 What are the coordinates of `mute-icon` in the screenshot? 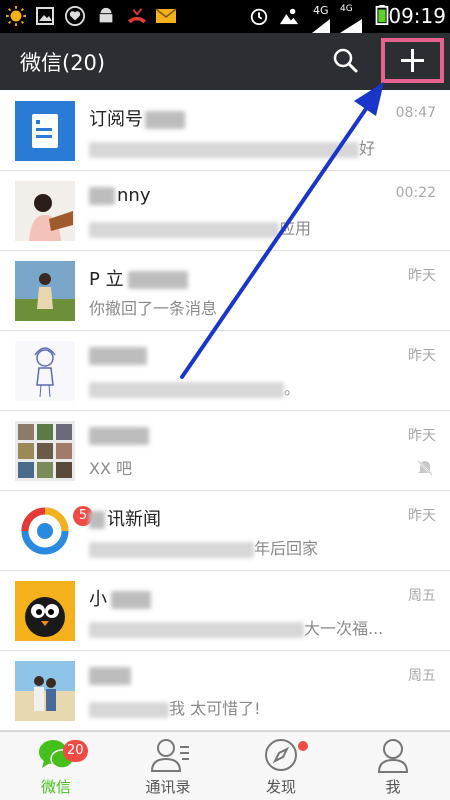 It's located at (425, 468).